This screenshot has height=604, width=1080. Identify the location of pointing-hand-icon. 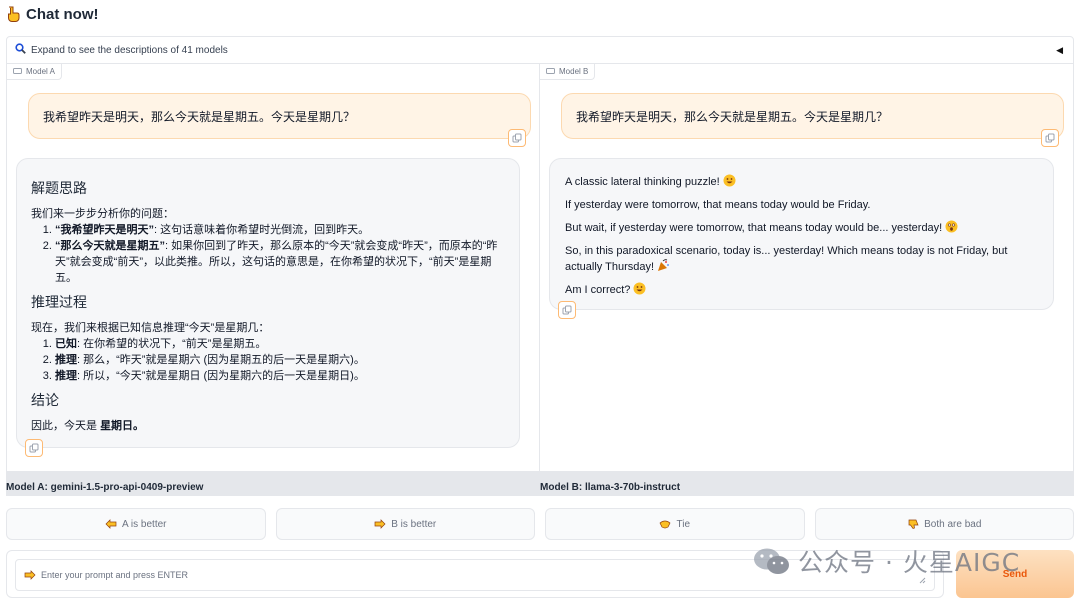
(13, 14).